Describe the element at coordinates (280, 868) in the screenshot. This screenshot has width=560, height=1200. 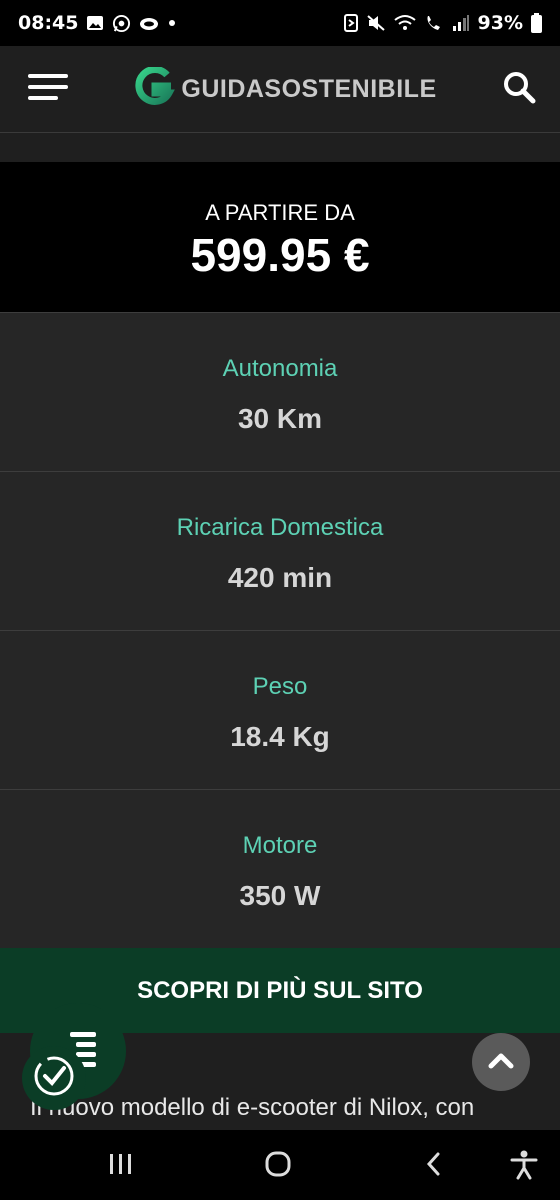
I see `spec-motore: Motore 350 W` at that location.